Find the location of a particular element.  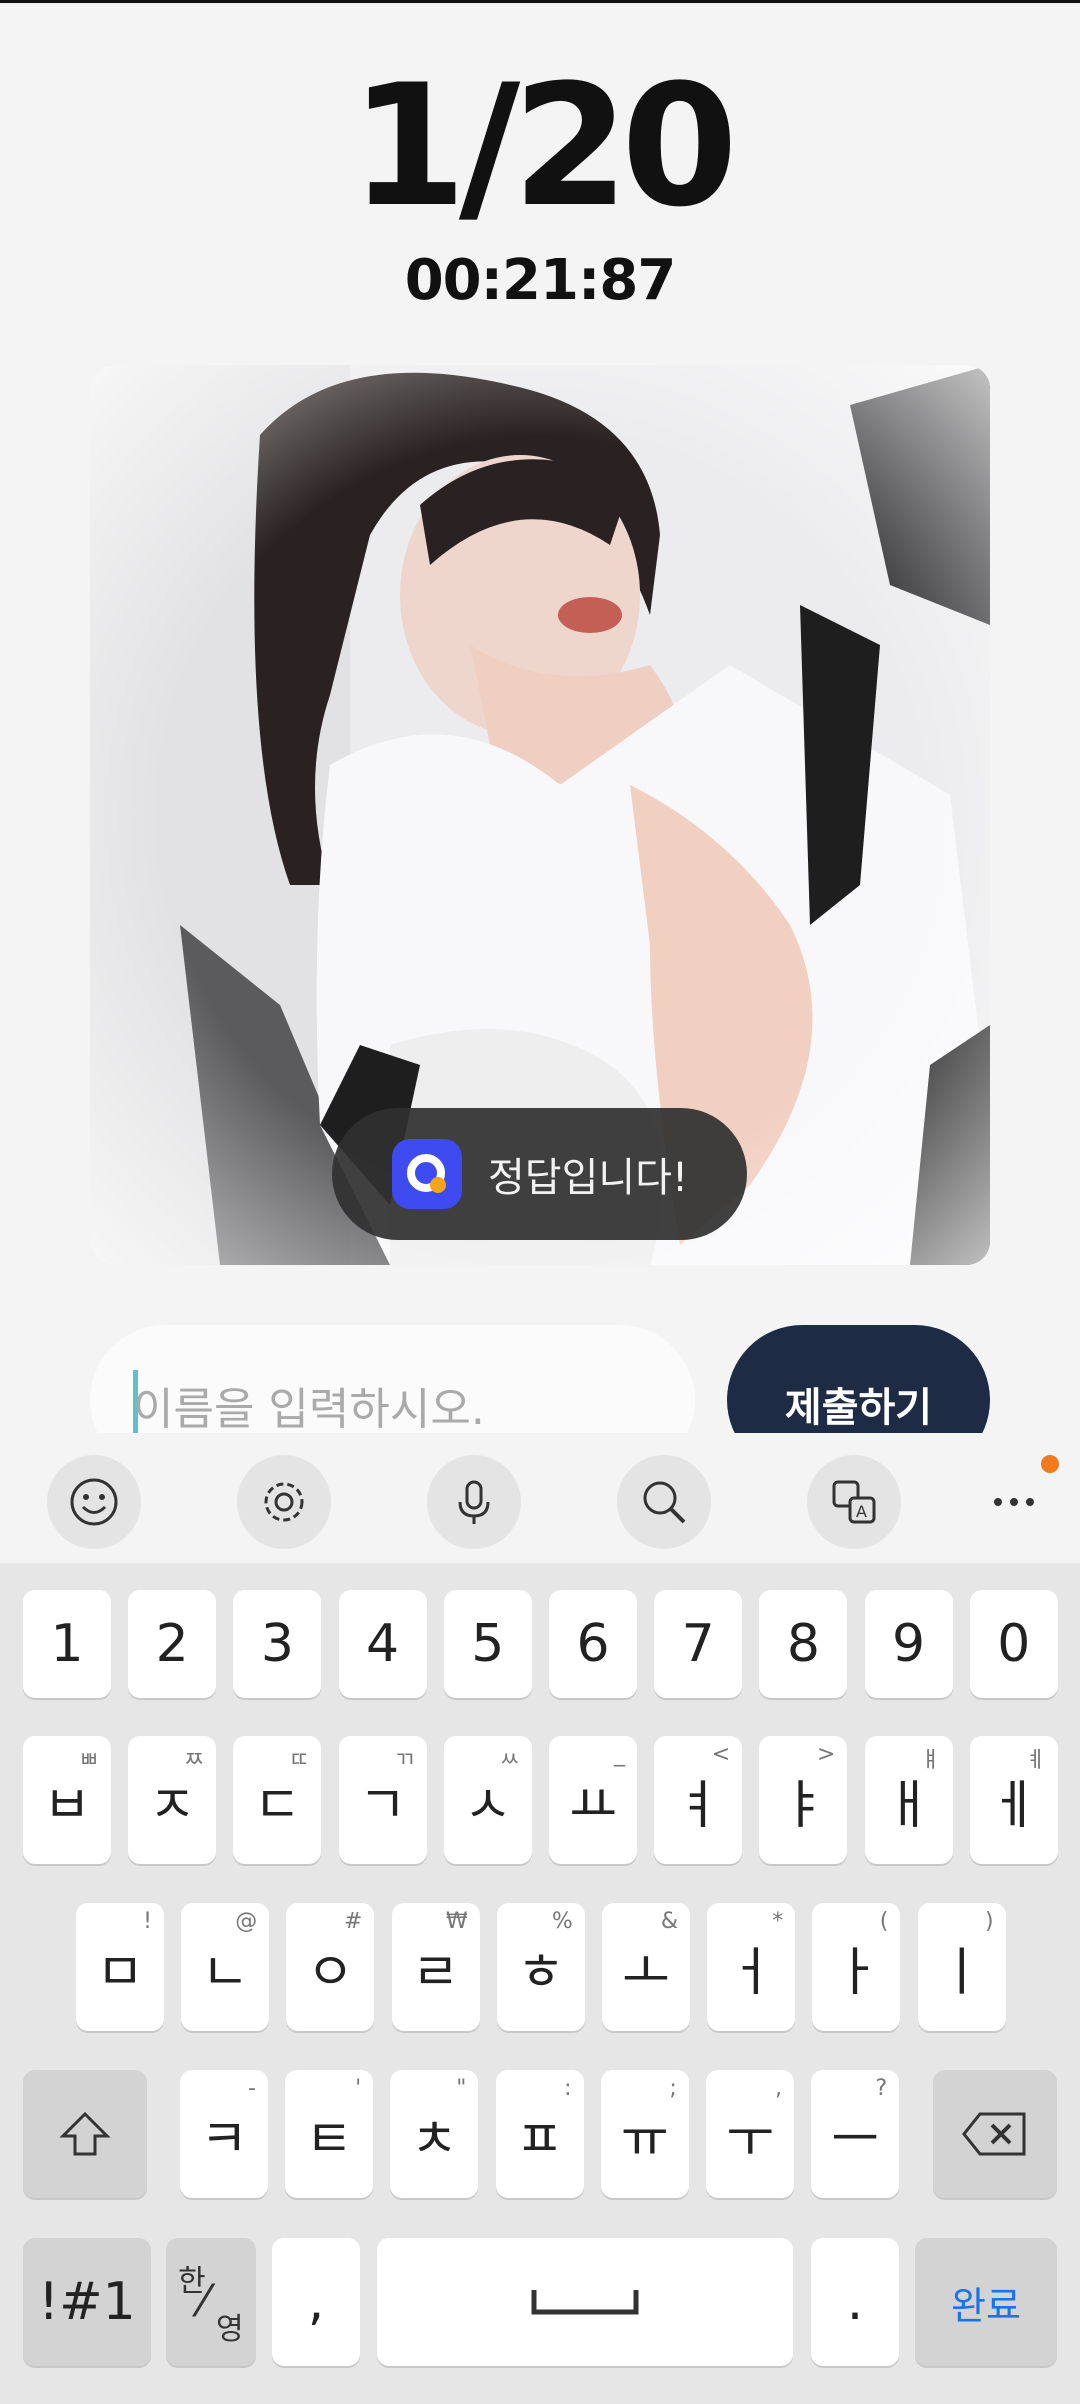

key-row4-3: ㅍ: is located at coordinates (539, 2134).